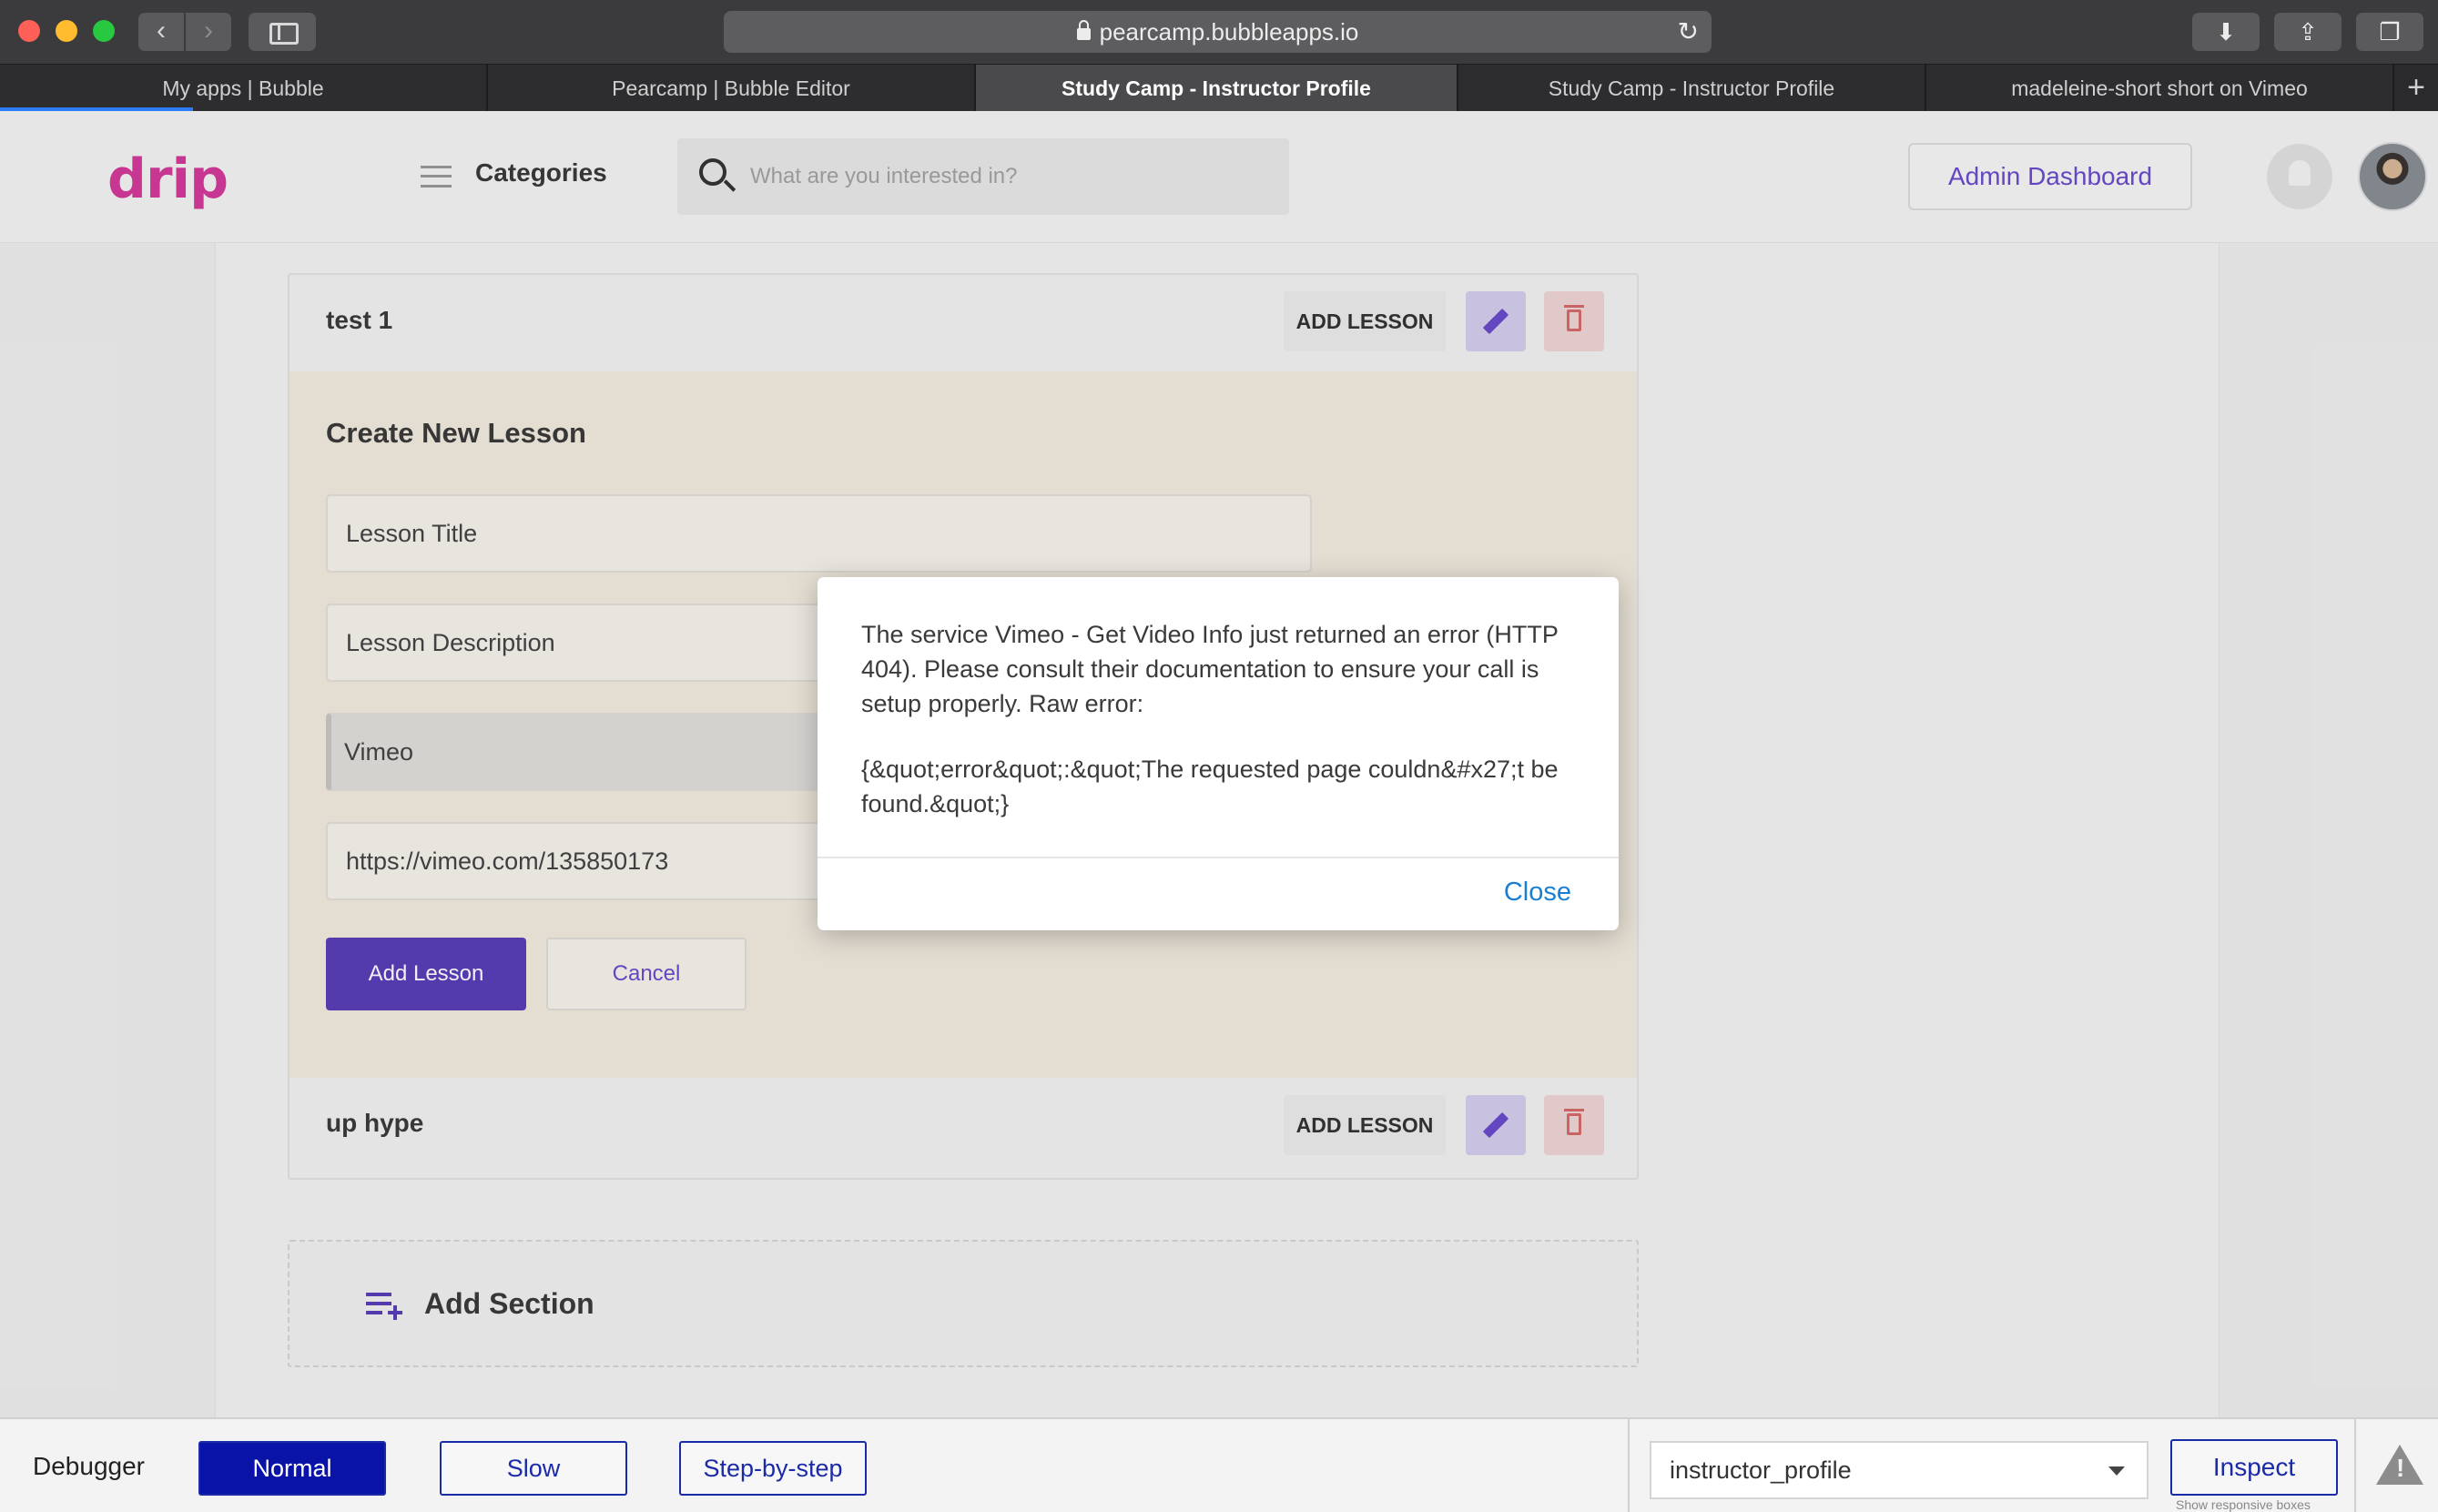 This screenshot has width=2438, height=1512. Describe the element at coordinates (1537, 893) in the screenshot. I see `close-button: Close` at that location.